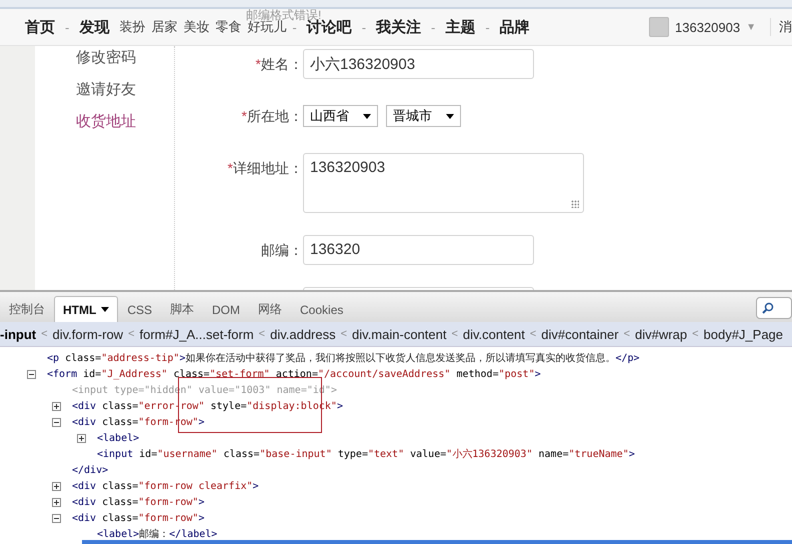 The image size is (792, 544). I want to click on code-line: <p class="address-tip">如果你在活动中获得了奖品，我们将按照以下收货人信息发送奖品，所以请填写真实的收货信息。</p>, so click(343, 358).